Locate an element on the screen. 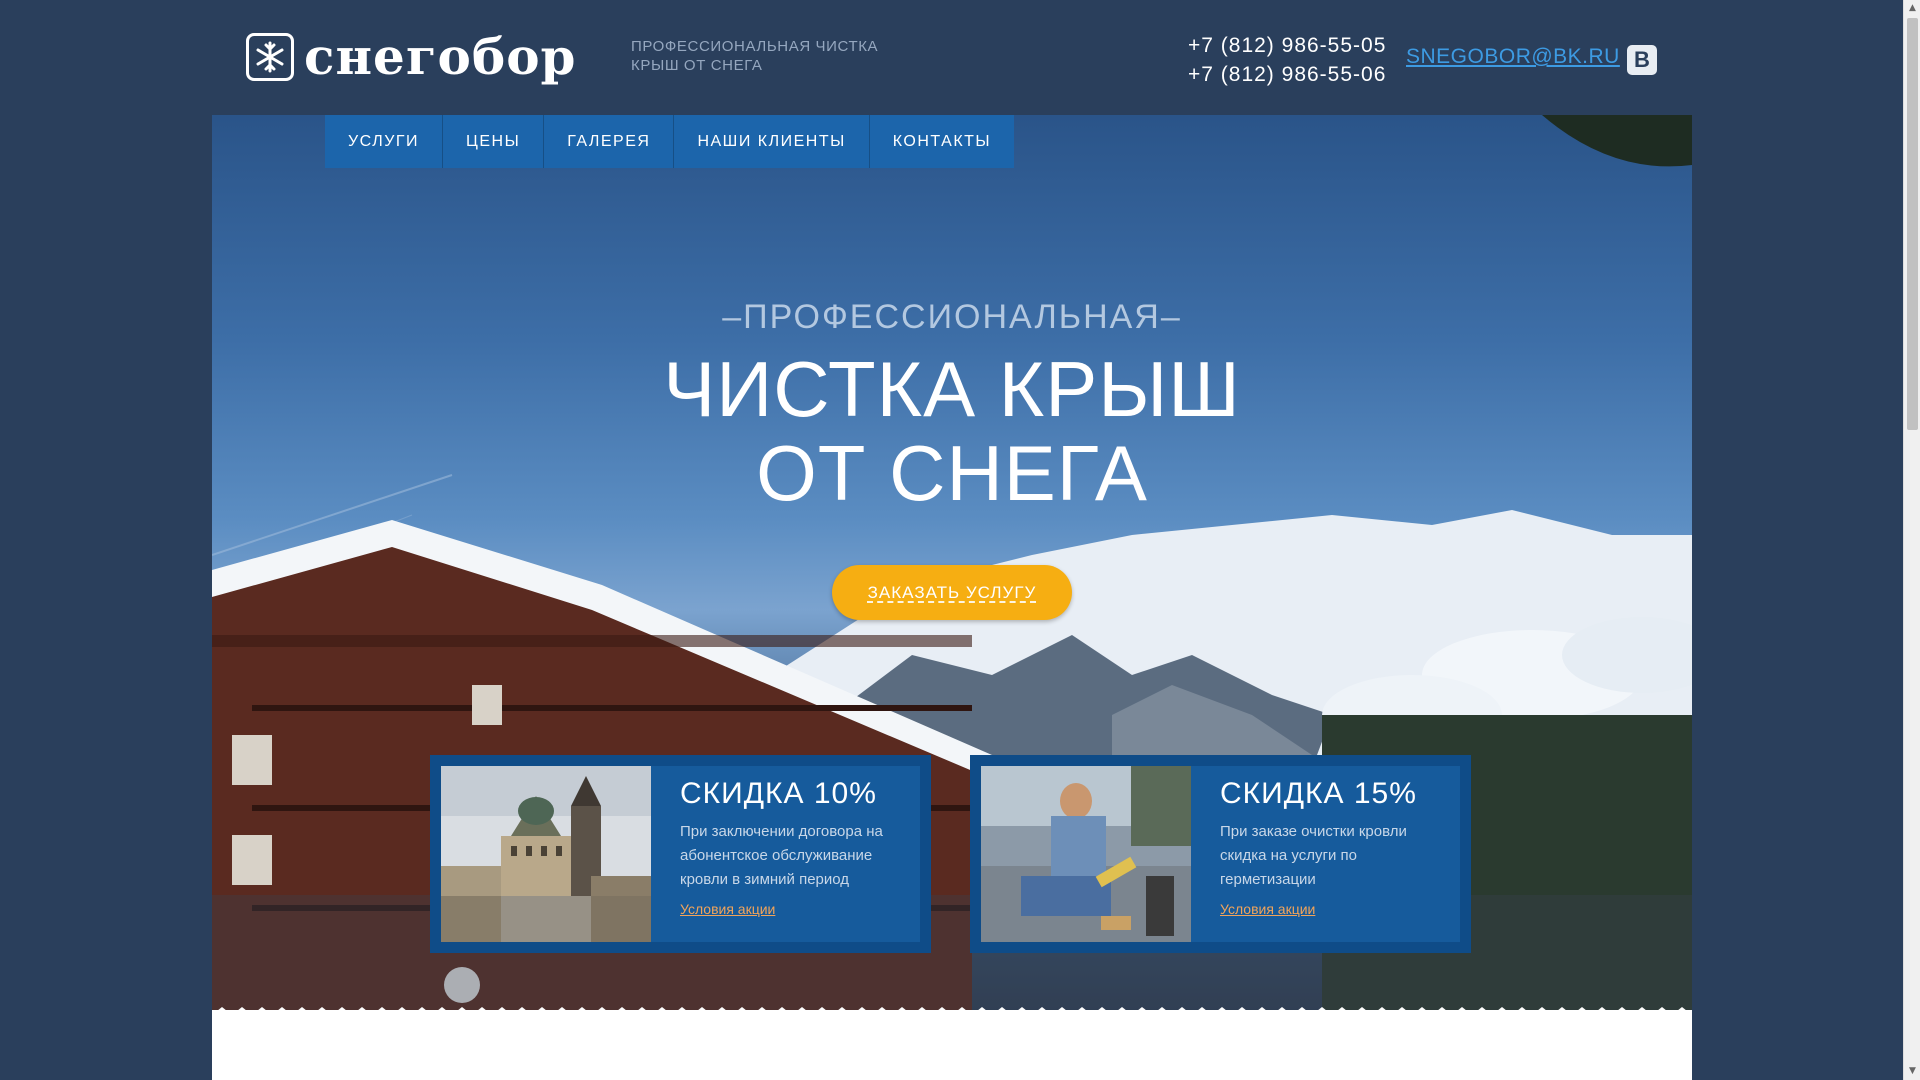 The image size is (1920, 1080). phone-list: +7 (812) 986-55-05 +7 (812) 986-55-06 is located at coordinates (1287, 60).